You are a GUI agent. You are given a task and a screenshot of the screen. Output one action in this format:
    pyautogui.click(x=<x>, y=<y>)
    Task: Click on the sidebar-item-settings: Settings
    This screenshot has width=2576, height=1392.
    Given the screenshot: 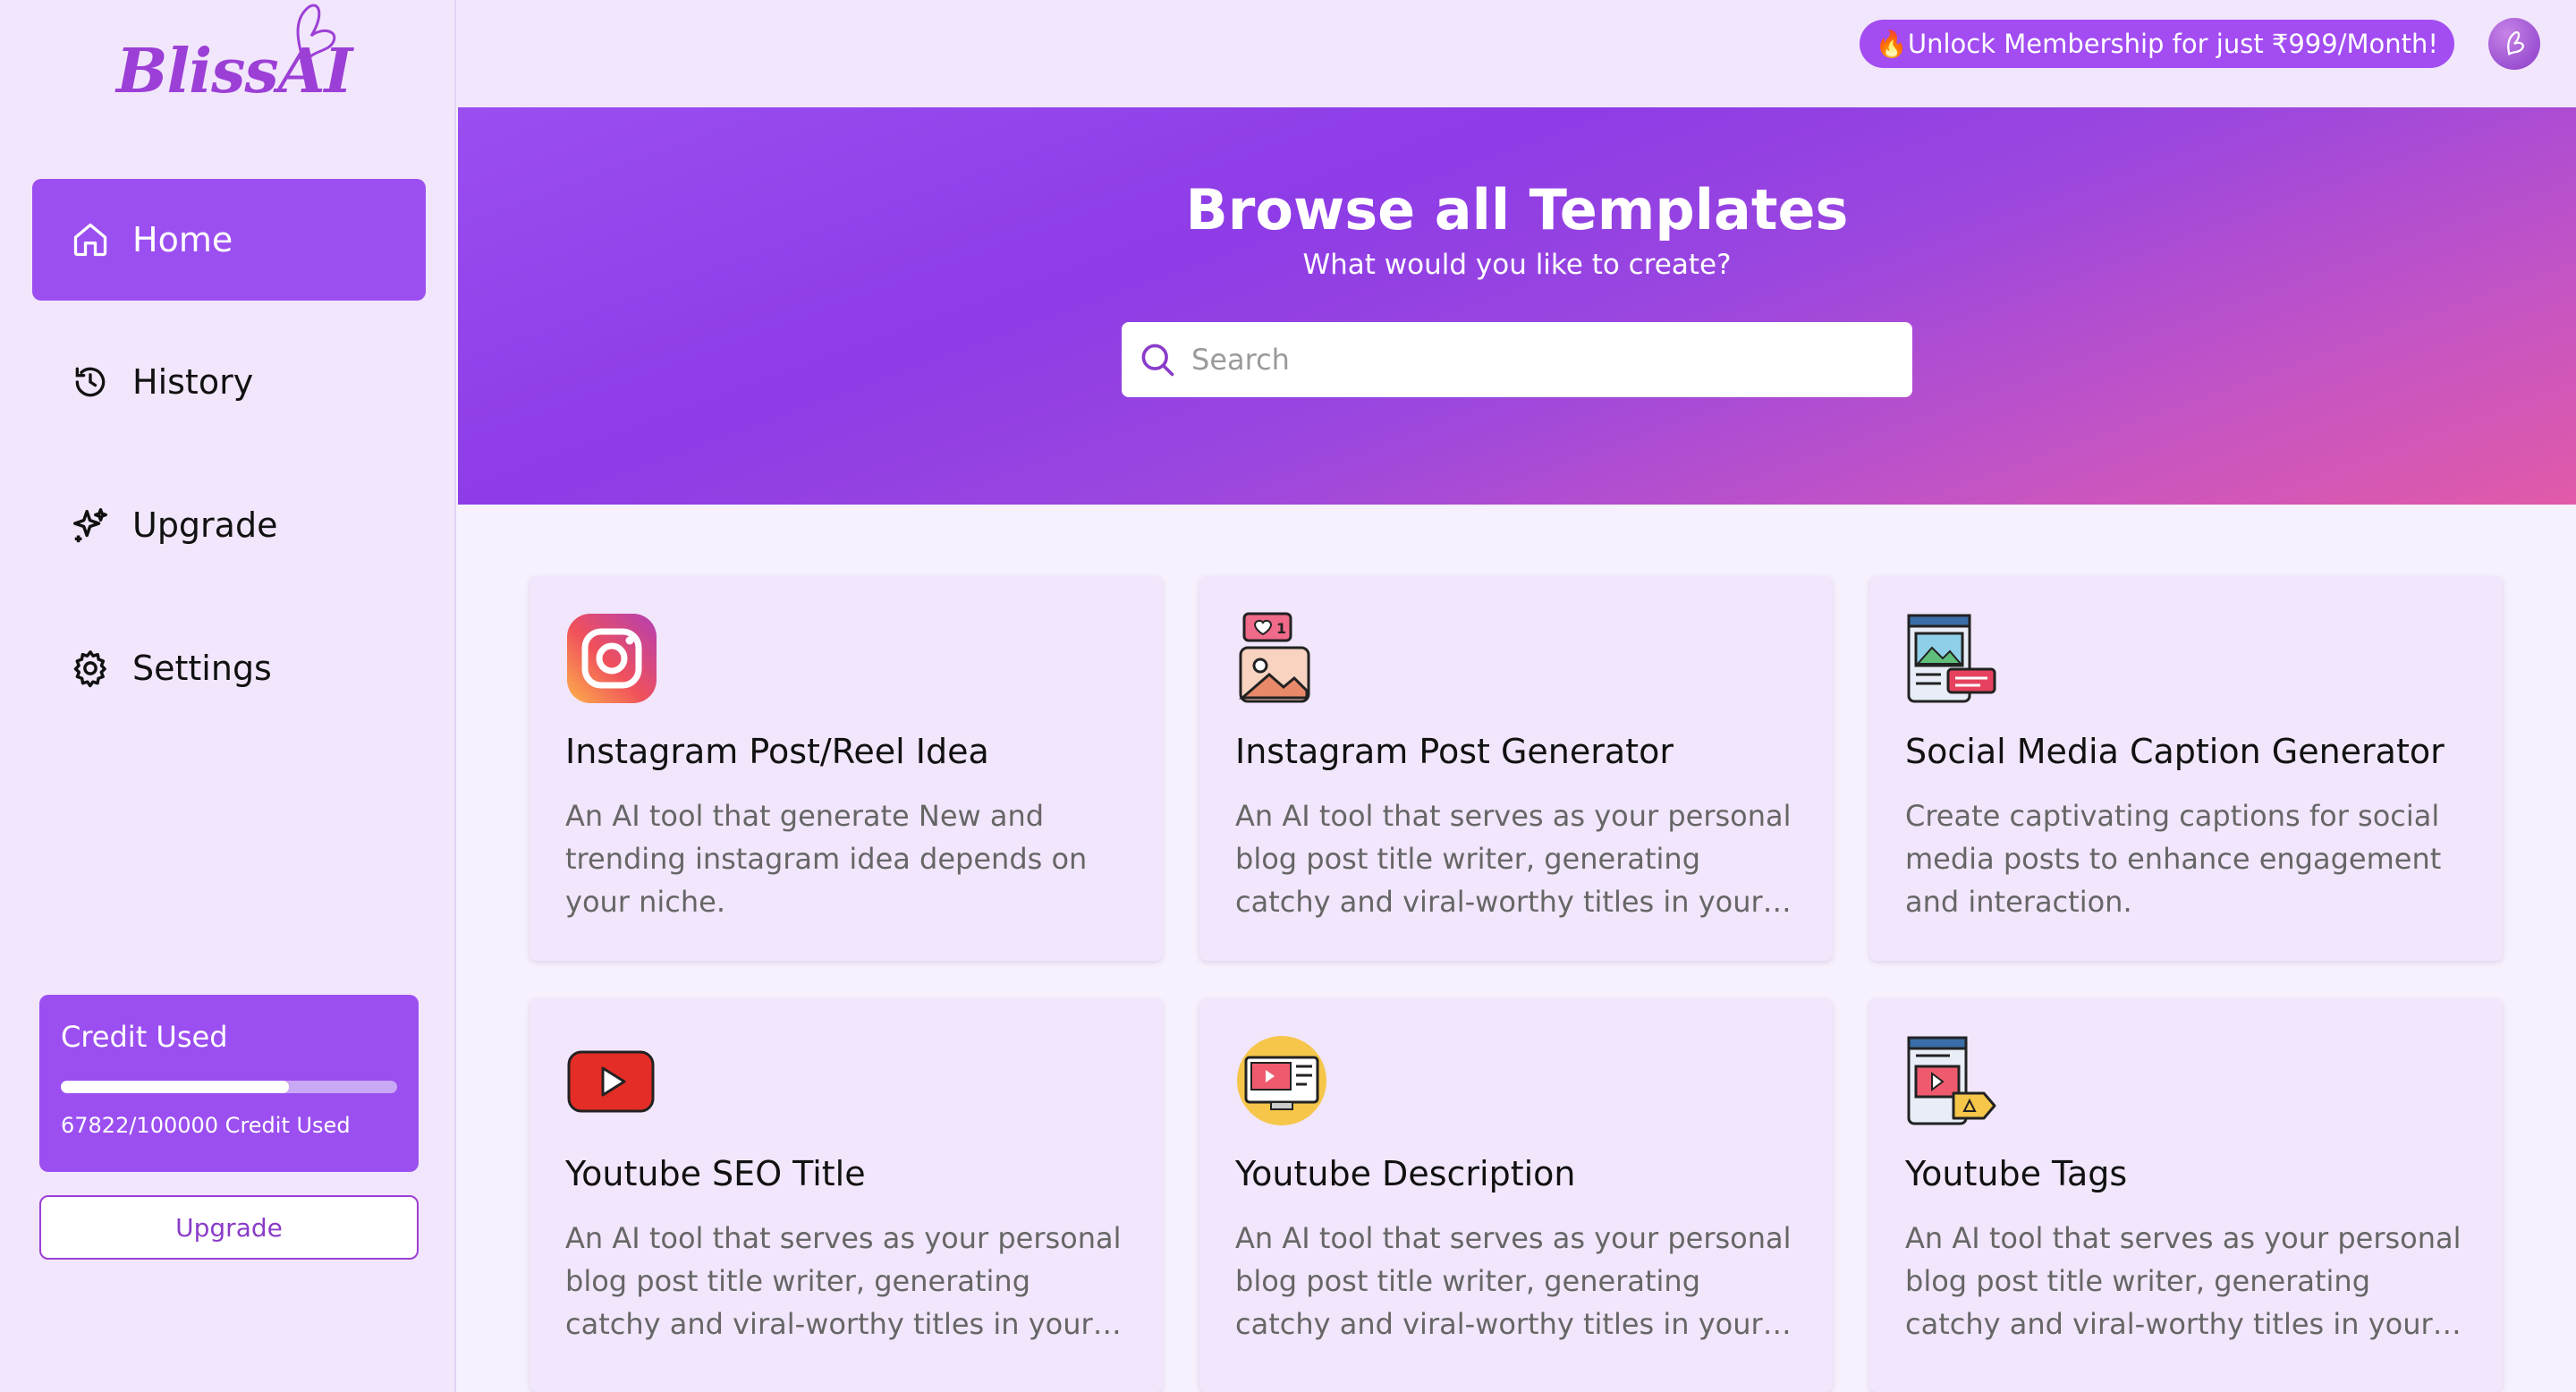 What is the action you would take?
    pyautogui.click(x=229, y=668)
    